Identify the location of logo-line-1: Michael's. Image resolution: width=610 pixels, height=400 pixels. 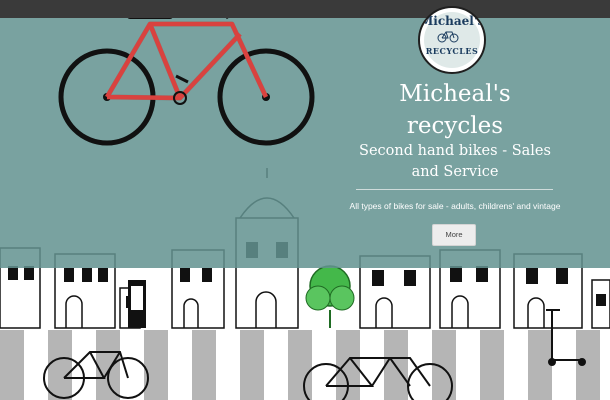
(452, 21).